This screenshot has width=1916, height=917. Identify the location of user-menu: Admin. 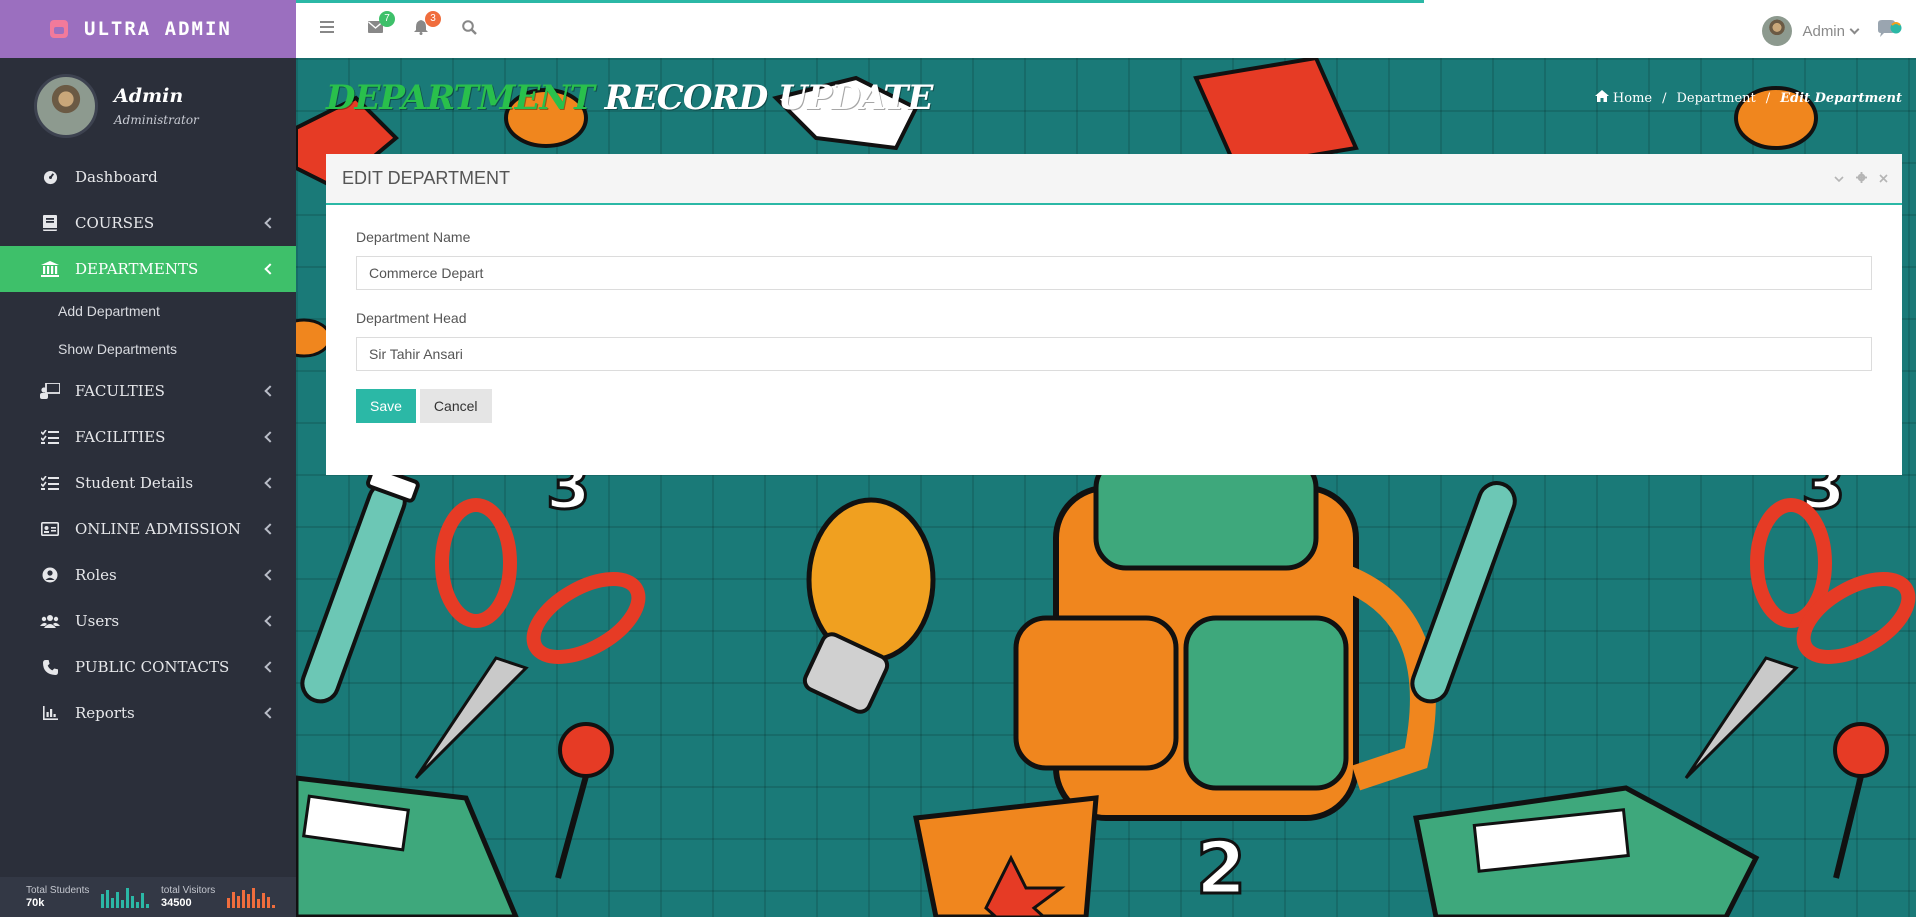
(1832, 31).